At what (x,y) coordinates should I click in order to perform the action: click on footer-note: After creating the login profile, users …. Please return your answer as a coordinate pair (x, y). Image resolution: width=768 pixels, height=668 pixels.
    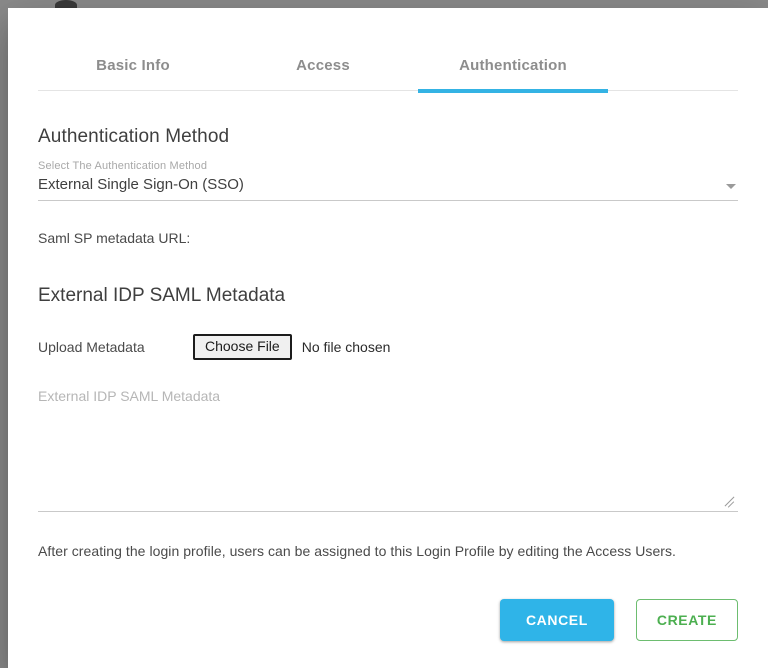
    Looking at the image, I should click on (388, 551).